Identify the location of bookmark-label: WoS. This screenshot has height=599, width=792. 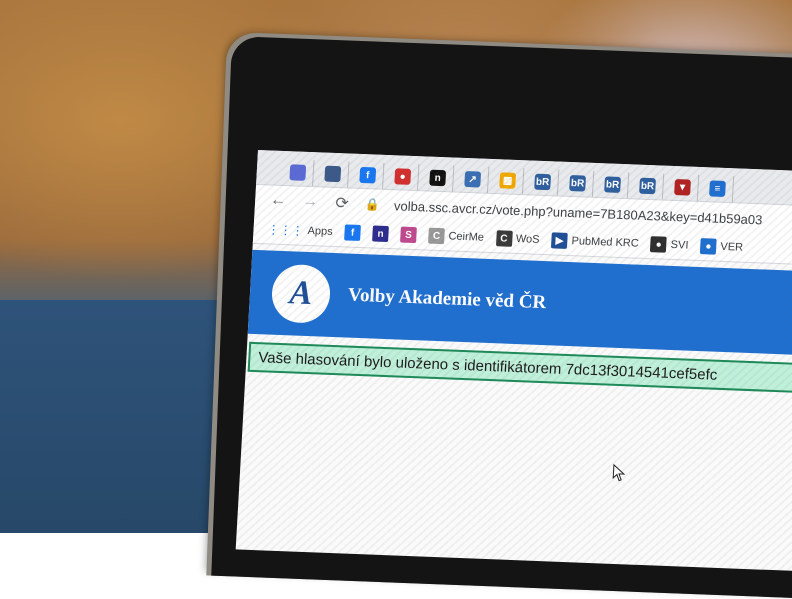
(527, 239).